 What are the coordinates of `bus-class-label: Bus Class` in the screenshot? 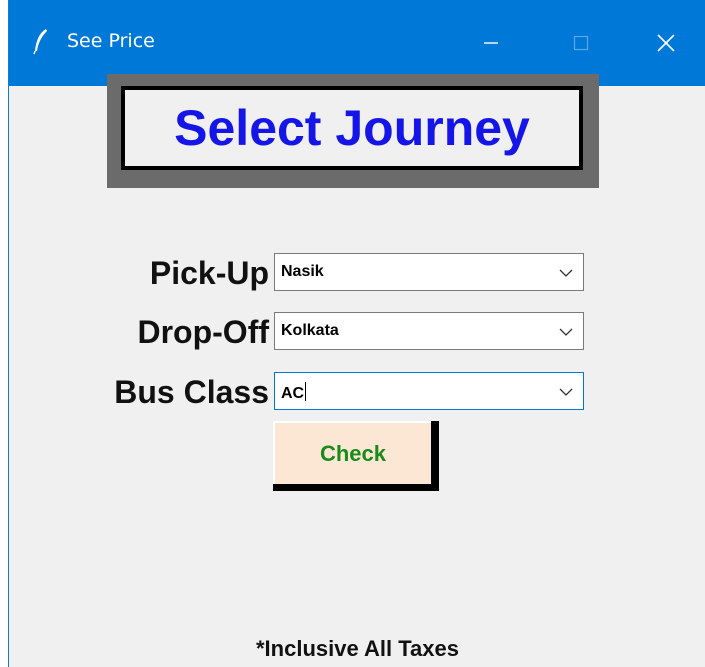 It's located at (191, 392).